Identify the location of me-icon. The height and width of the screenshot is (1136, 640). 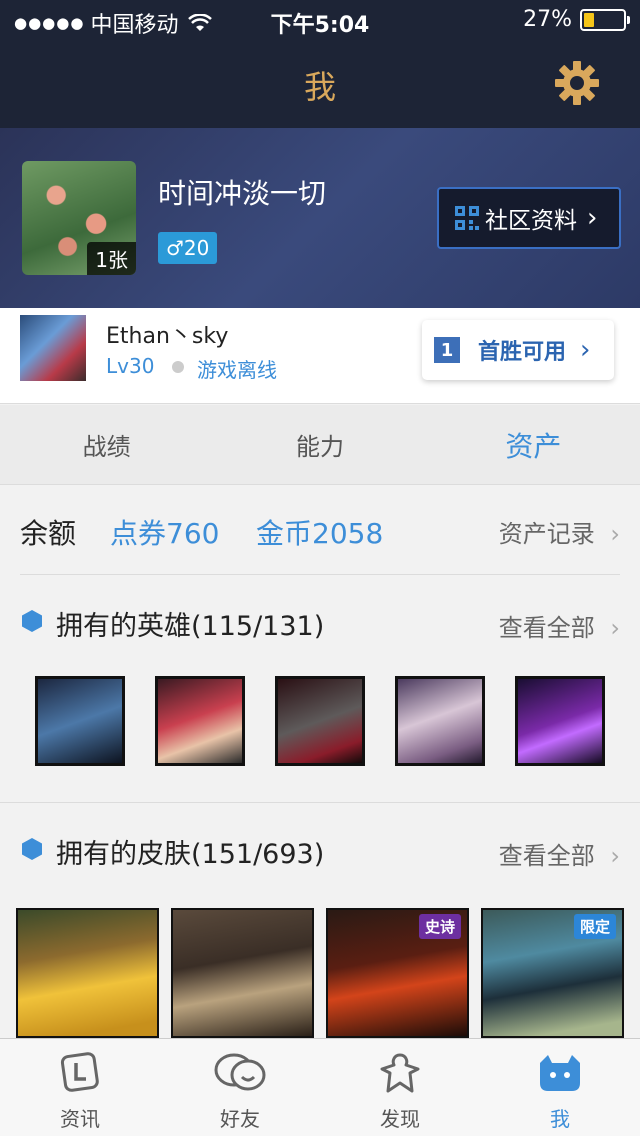
(560, 1073).